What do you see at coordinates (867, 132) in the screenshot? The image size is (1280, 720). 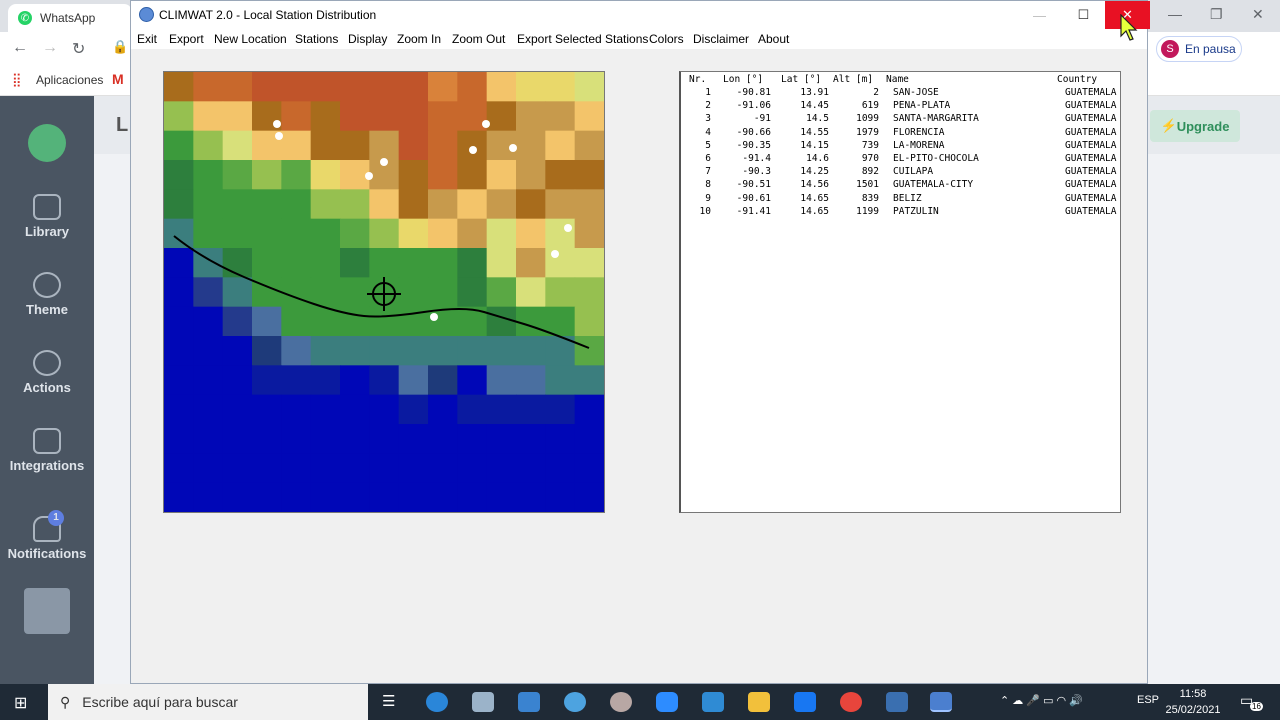 I see `table-cell: 1979` at bounding box center [867, 132].